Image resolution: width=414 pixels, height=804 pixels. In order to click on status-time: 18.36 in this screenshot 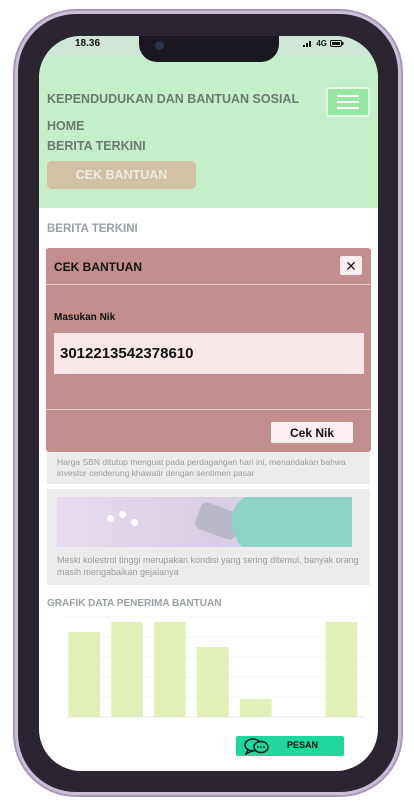, I will do `click(88, 43)`.